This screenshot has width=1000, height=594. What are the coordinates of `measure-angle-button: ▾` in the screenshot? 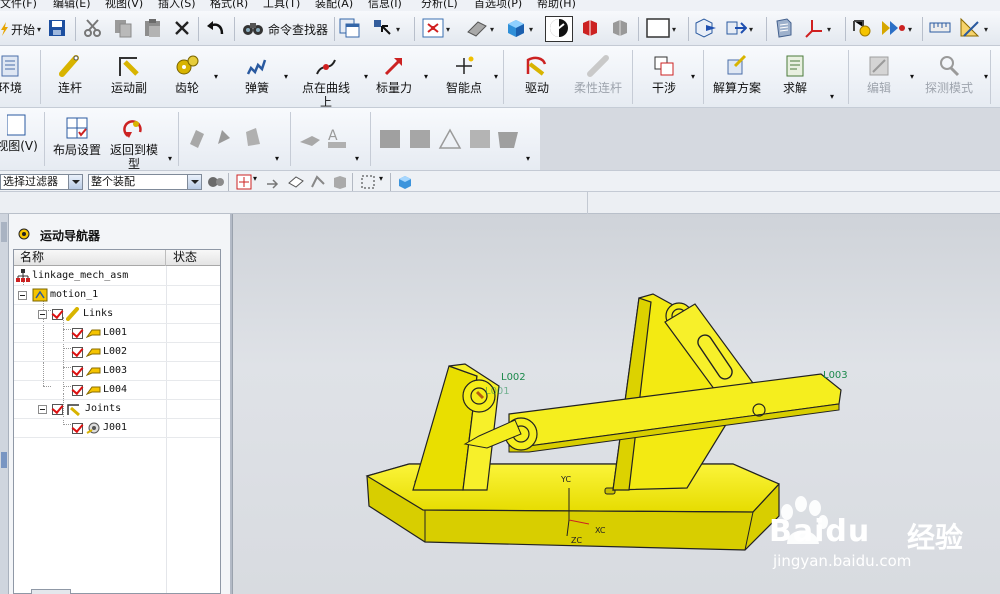 It's located at (973, 29).